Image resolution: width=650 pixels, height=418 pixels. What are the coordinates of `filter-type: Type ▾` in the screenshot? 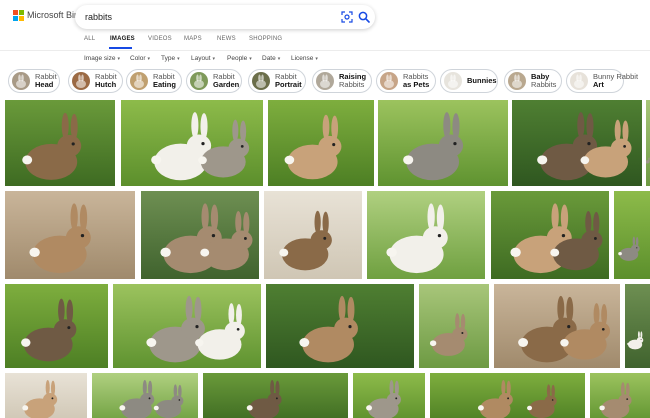 It's located at (170, 58).